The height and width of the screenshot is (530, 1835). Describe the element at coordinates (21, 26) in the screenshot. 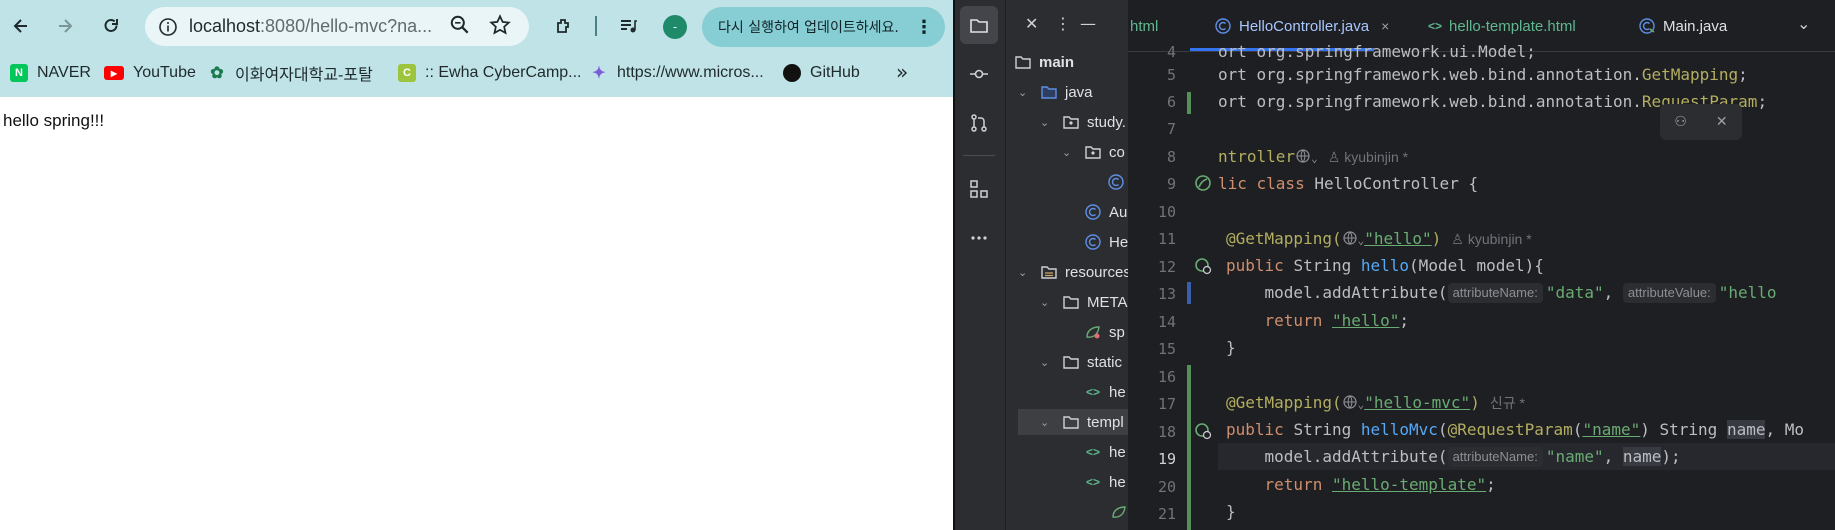

I see `back-arrow-icon` at that location.